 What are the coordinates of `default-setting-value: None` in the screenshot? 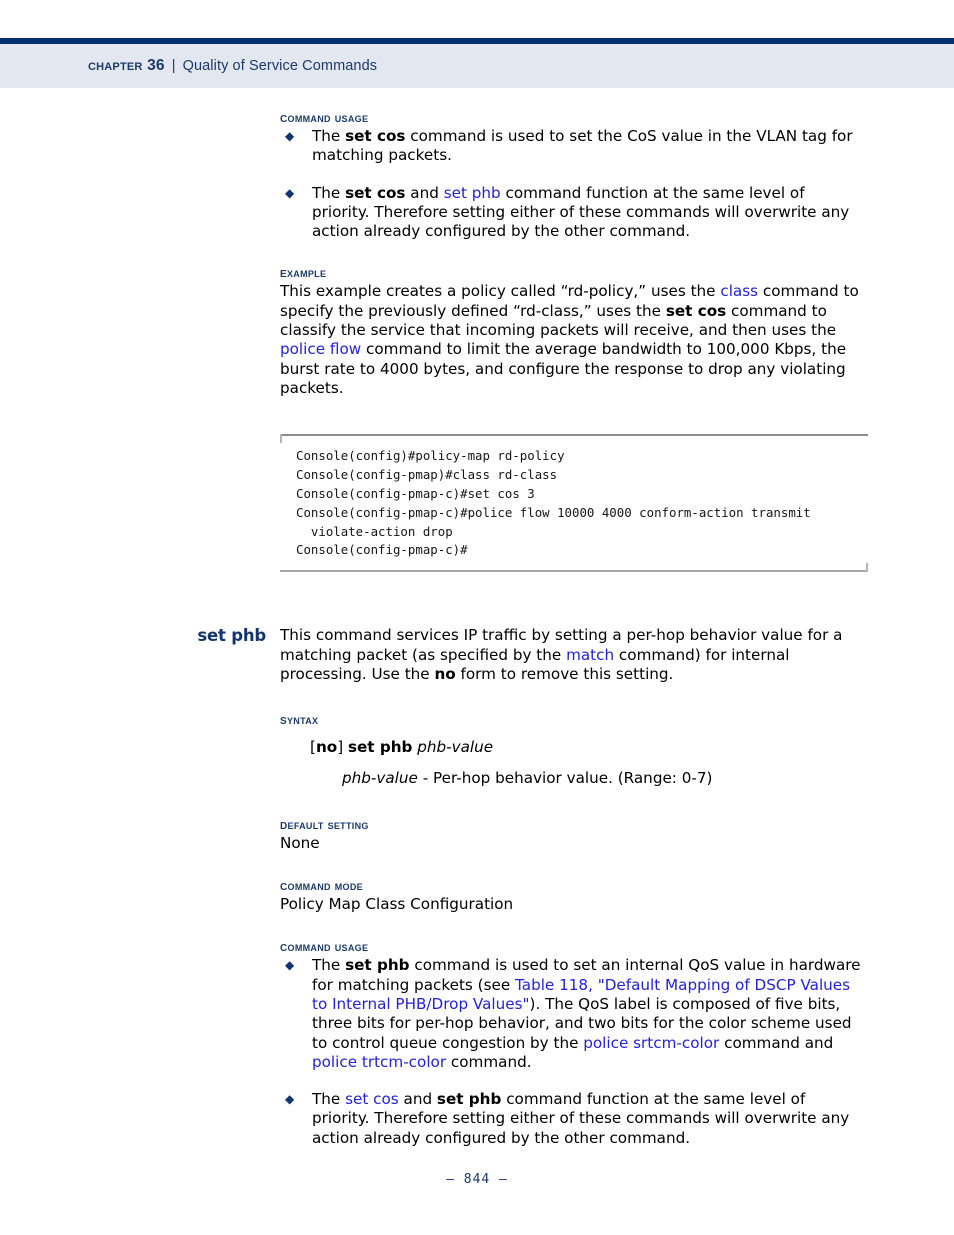 It's located at (300, 842).